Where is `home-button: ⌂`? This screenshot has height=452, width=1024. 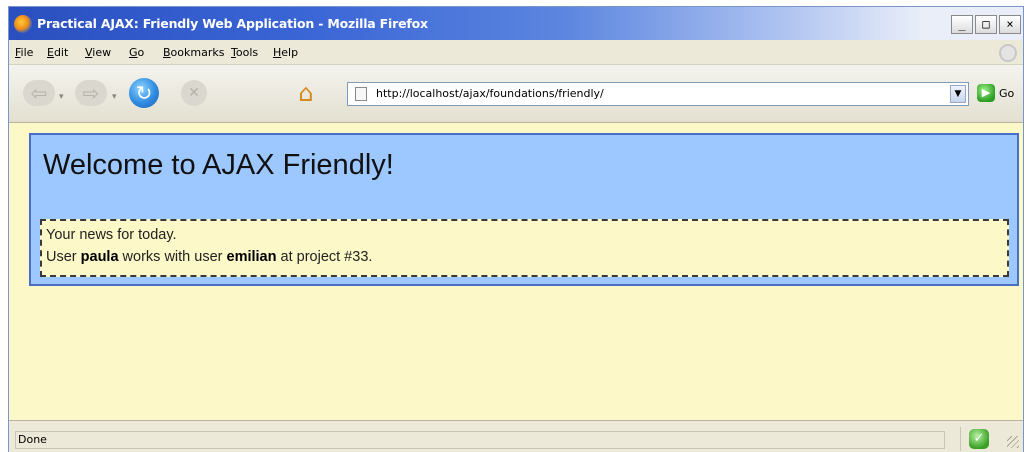 home-button: ⌂ is located at coordinates (306, 93).